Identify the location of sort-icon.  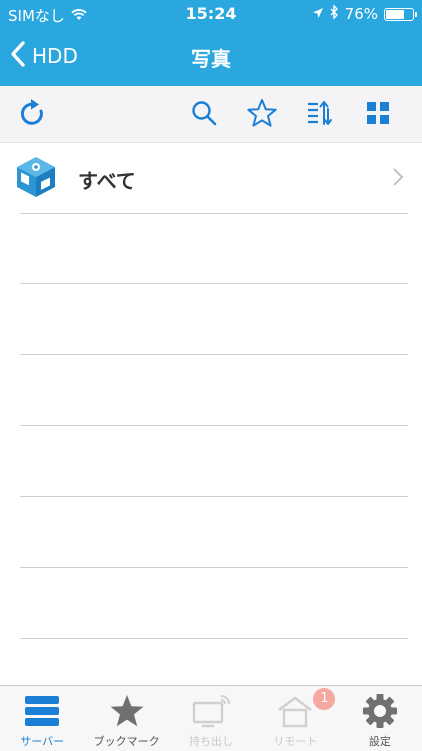
(319, 115).